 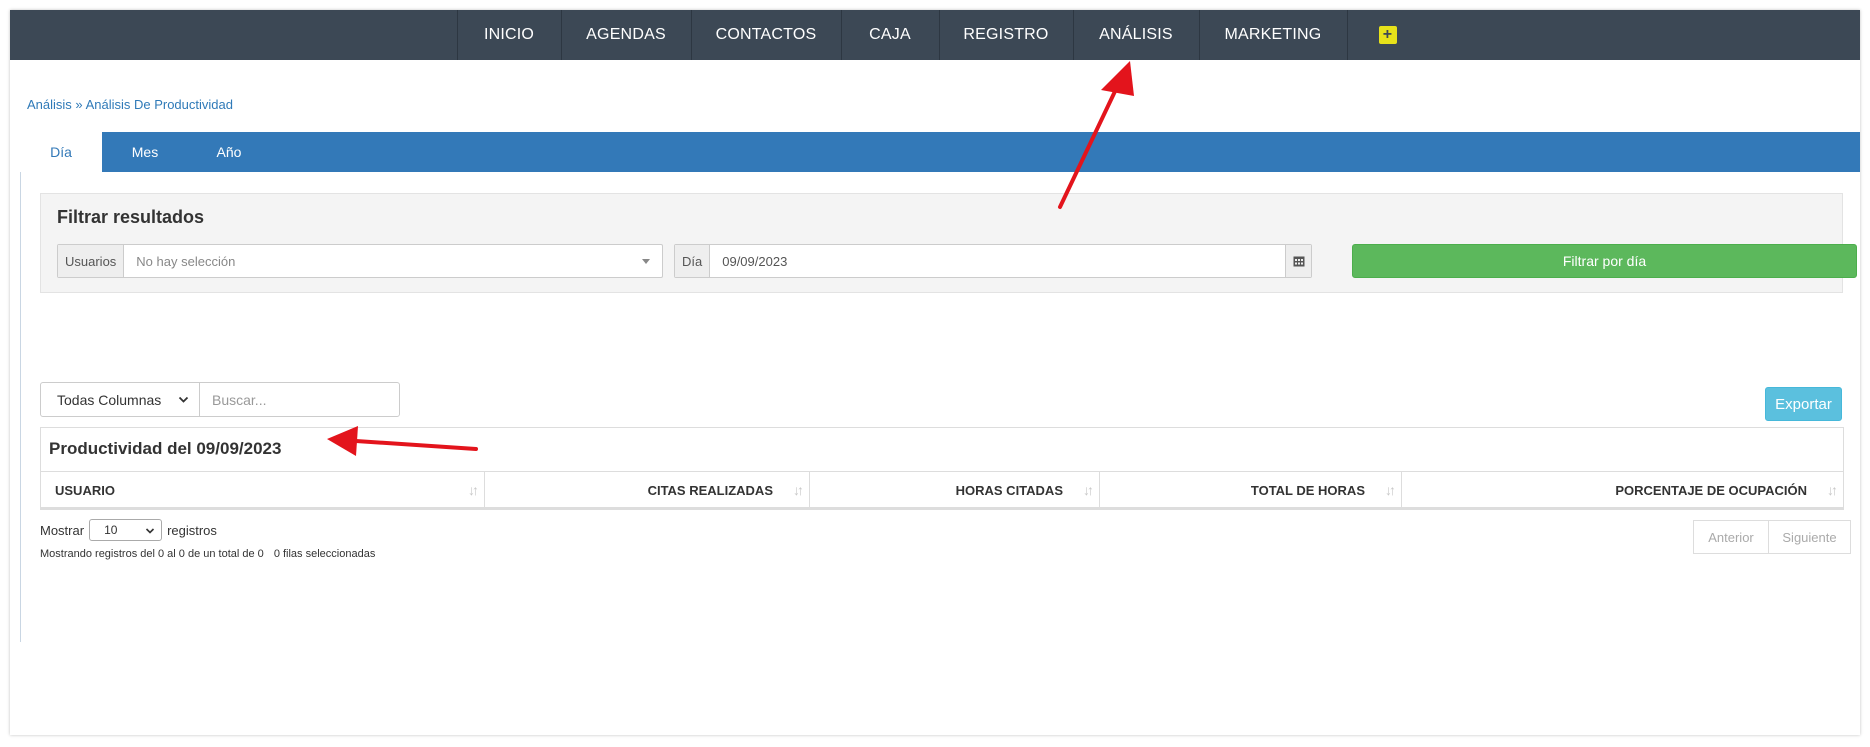 I want to click on calendar-icon, so click(x=1298, y=261).